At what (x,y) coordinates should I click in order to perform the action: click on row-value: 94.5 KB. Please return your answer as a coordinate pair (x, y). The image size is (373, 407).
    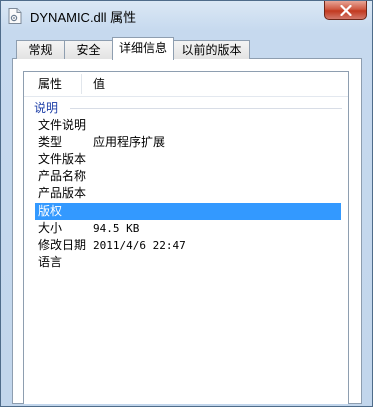
    Looking at the image, I should click on (116, 228).